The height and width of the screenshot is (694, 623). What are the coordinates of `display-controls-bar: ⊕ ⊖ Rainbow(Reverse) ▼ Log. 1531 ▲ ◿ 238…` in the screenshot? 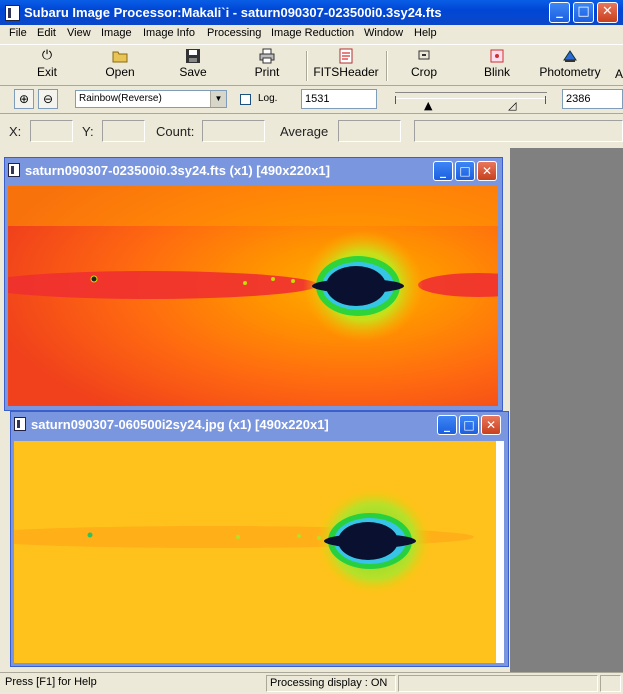 It's located at (311, 100).